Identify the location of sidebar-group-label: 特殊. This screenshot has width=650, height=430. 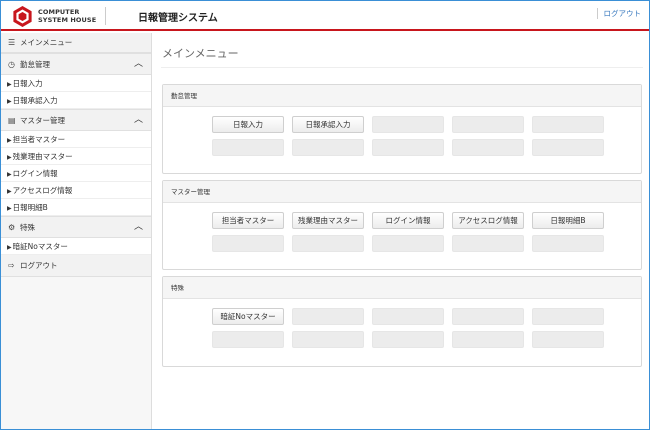
(27, 227).